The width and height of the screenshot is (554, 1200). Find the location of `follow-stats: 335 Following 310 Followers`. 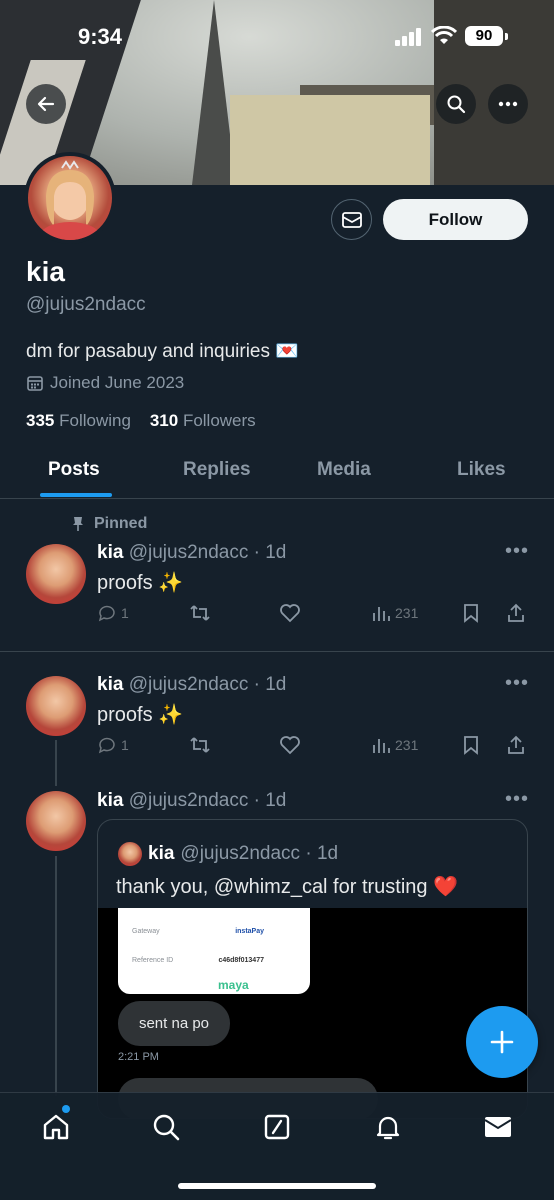

follow-stats: 335 Following 310 Followers is located at coordinates (141, 421).